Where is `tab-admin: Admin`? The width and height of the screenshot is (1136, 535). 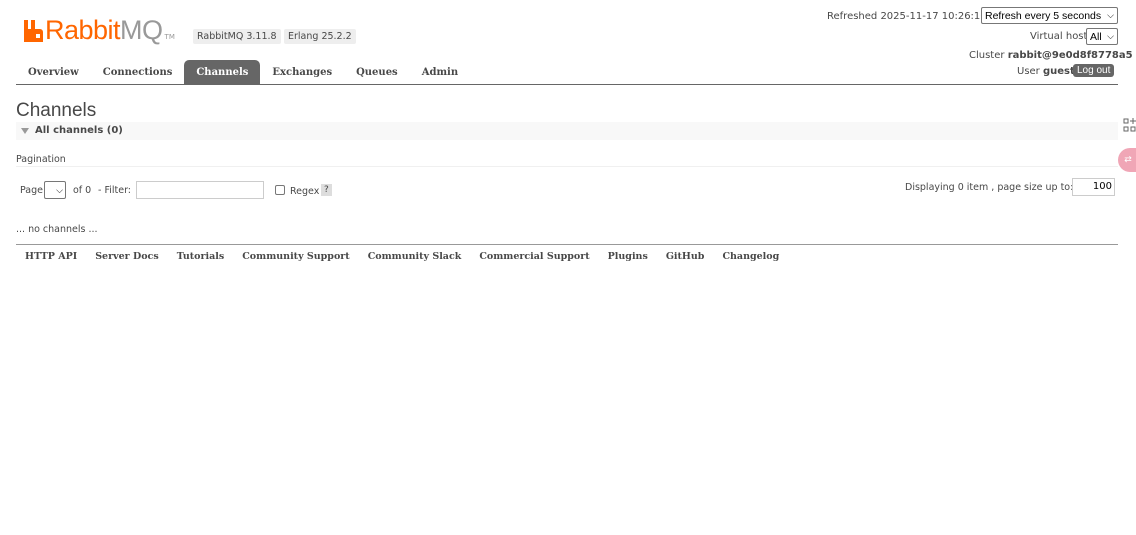 tab-admin: Admin is located at coordinates (440, 72).